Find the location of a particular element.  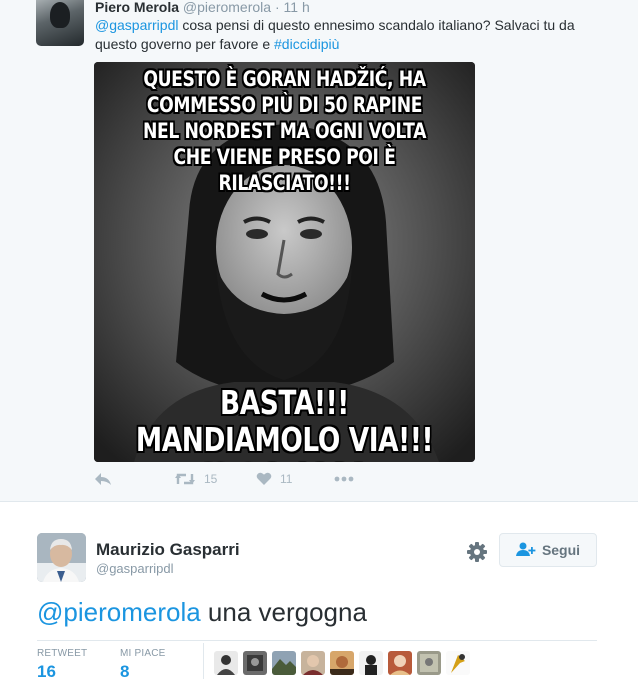

follow-label: Segui is located at coordinates (561, 550).